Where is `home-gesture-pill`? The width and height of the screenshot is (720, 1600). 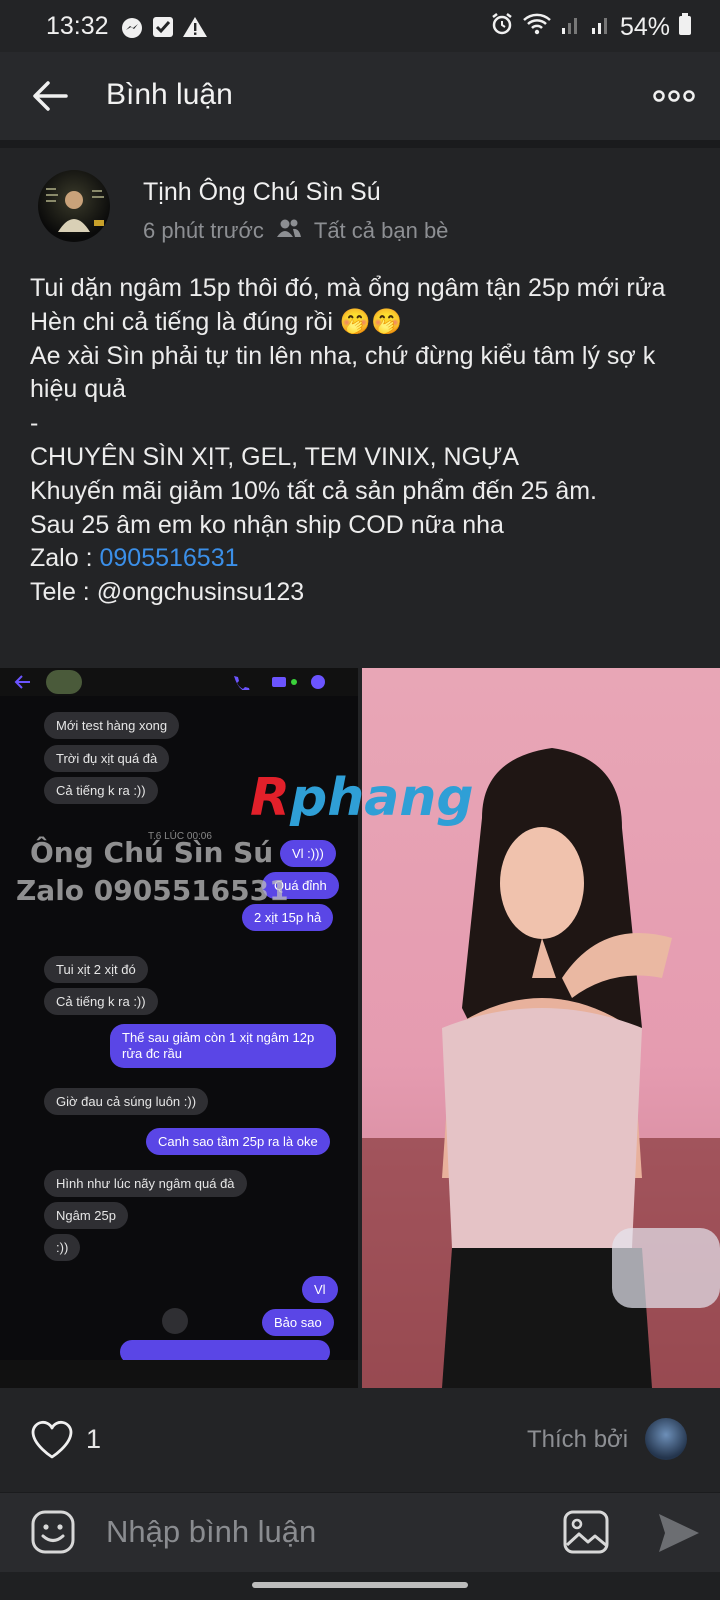 home-gesture-pill is located at coordinates (360, 1585).